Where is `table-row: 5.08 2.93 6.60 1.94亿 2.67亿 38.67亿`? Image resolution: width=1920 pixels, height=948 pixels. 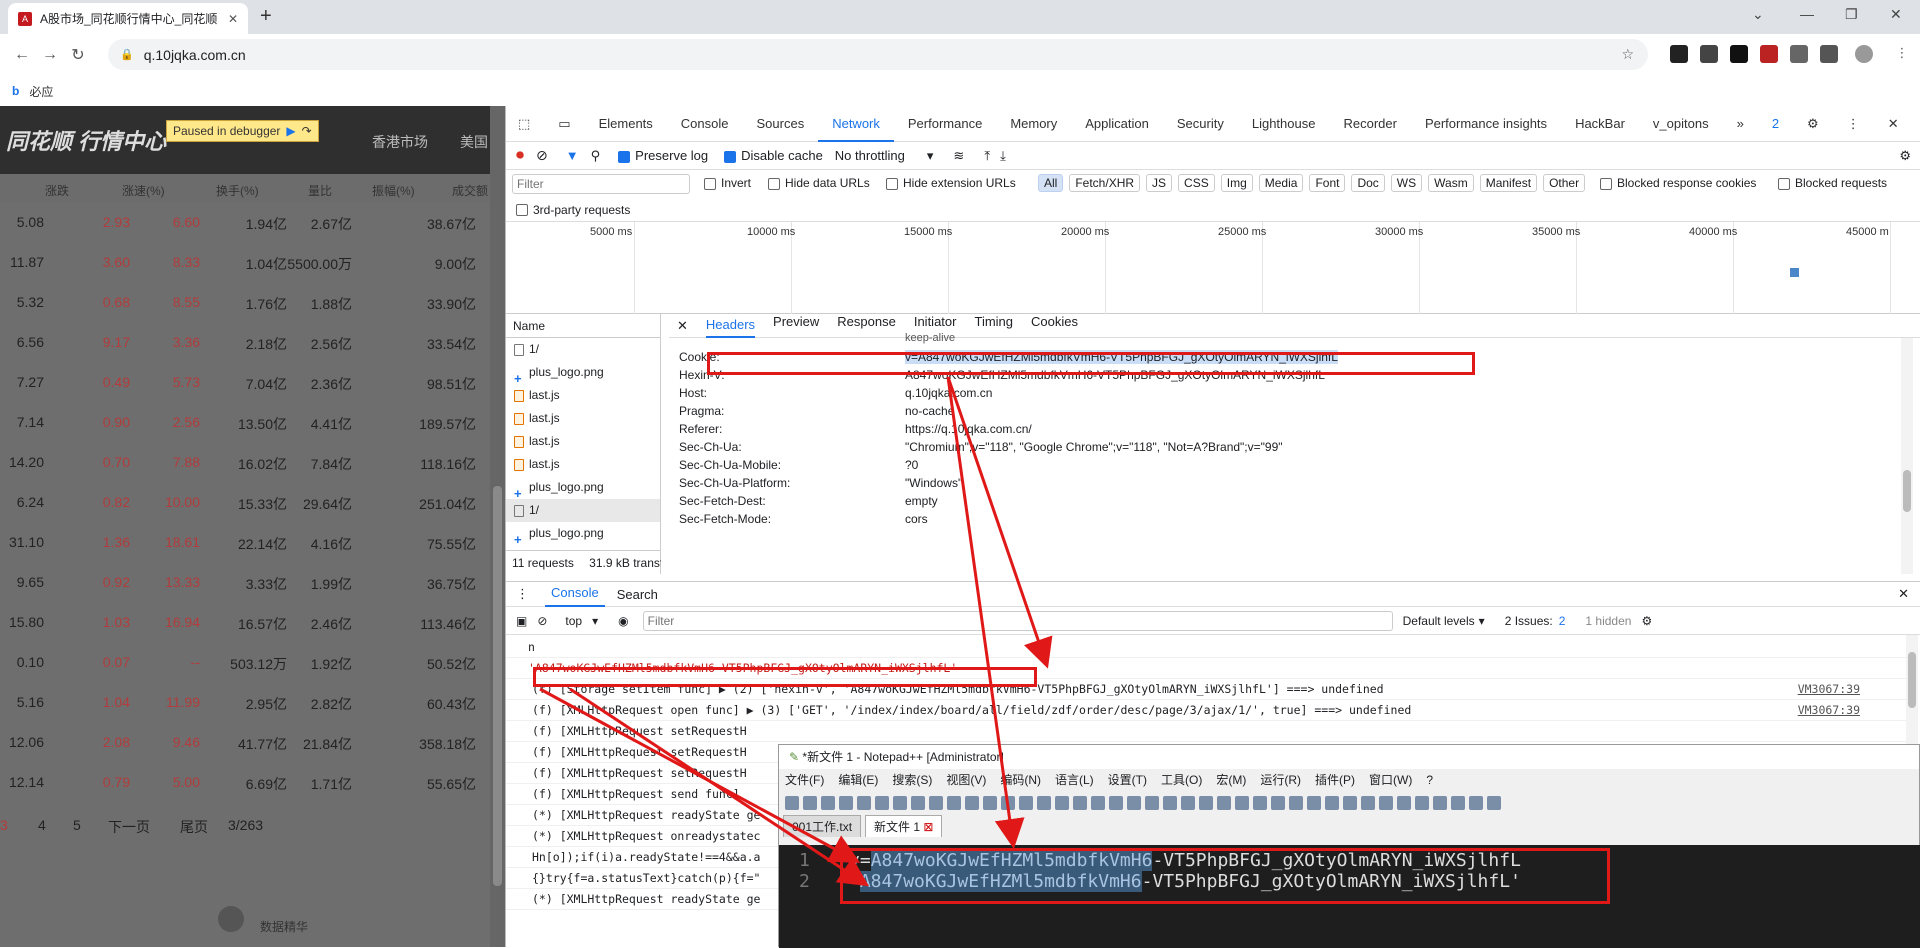
table-row: 5.08 2.93 6.60 1.94亿 2.67亿 38.67亿 is located at coordinates (252, 222).